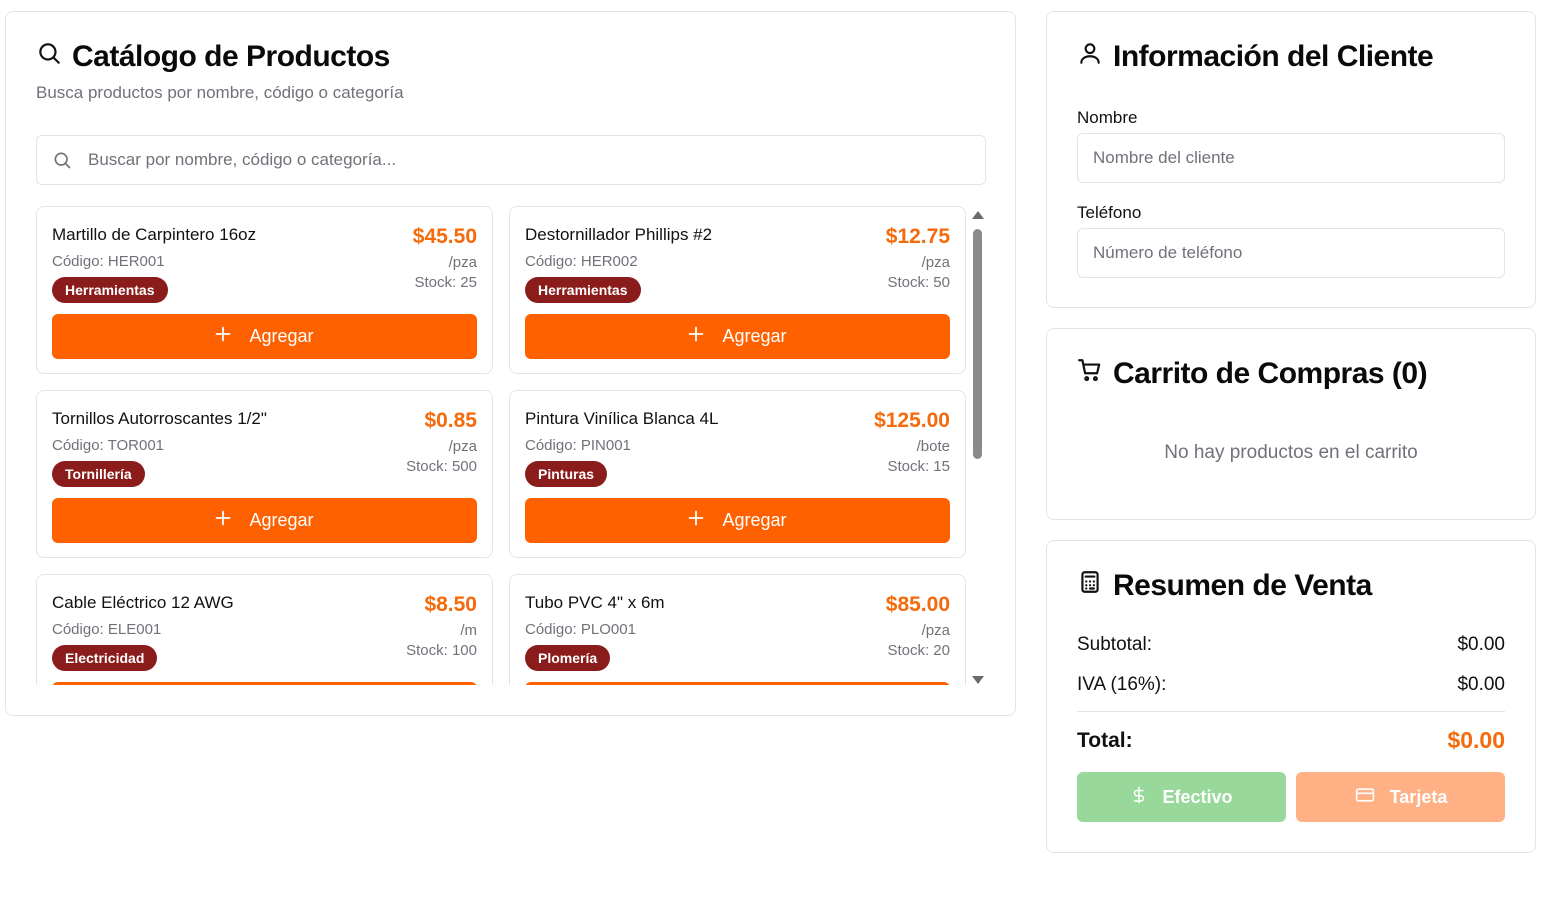  I want to click on client-name-label: Nombre, so click(1107, 117).